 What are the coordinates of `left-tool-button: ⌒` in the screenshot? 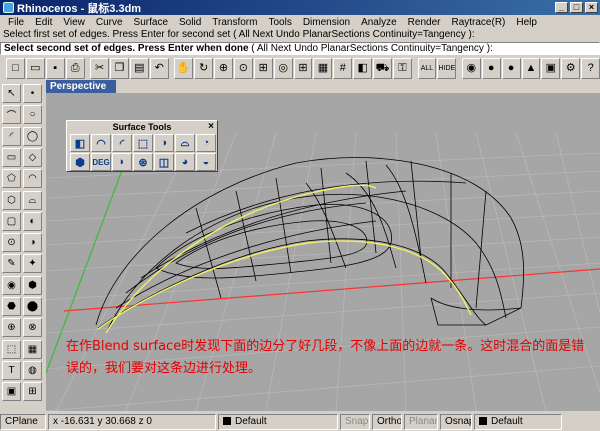 It's located at (11, 115).